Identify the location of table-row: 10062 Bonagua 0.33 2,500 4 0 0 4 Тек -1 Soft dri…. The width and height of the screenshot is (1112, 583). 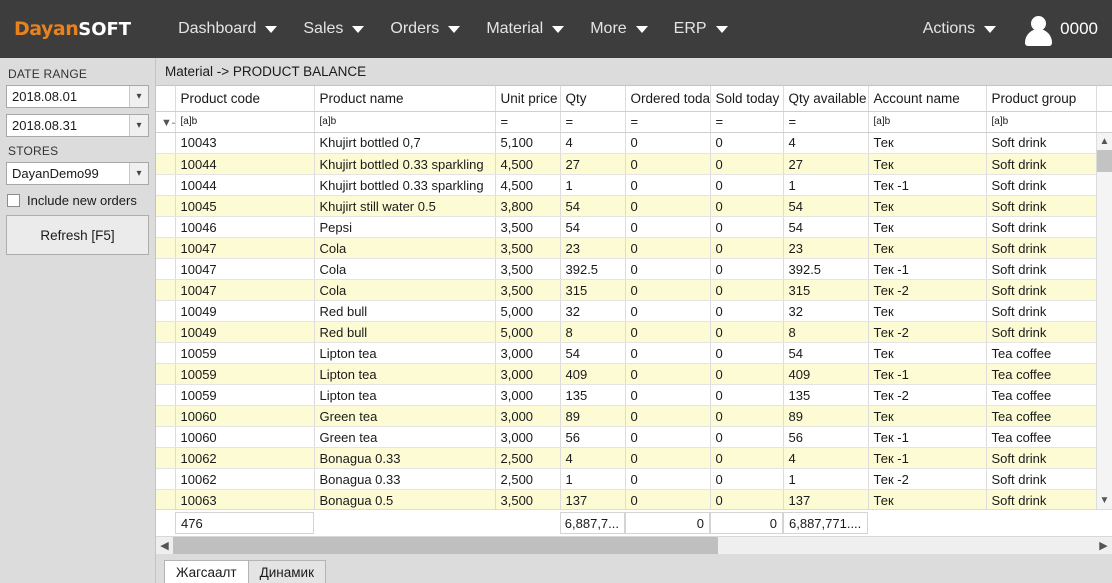
(626, 458).